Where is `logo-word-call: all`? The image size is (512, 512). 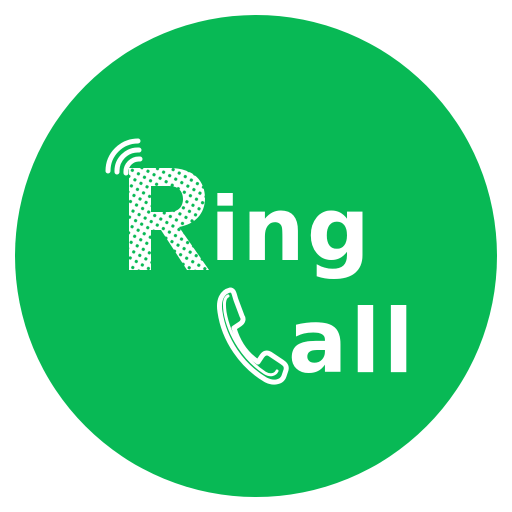
logo-word-call: all is located at coordinates (352, 341).